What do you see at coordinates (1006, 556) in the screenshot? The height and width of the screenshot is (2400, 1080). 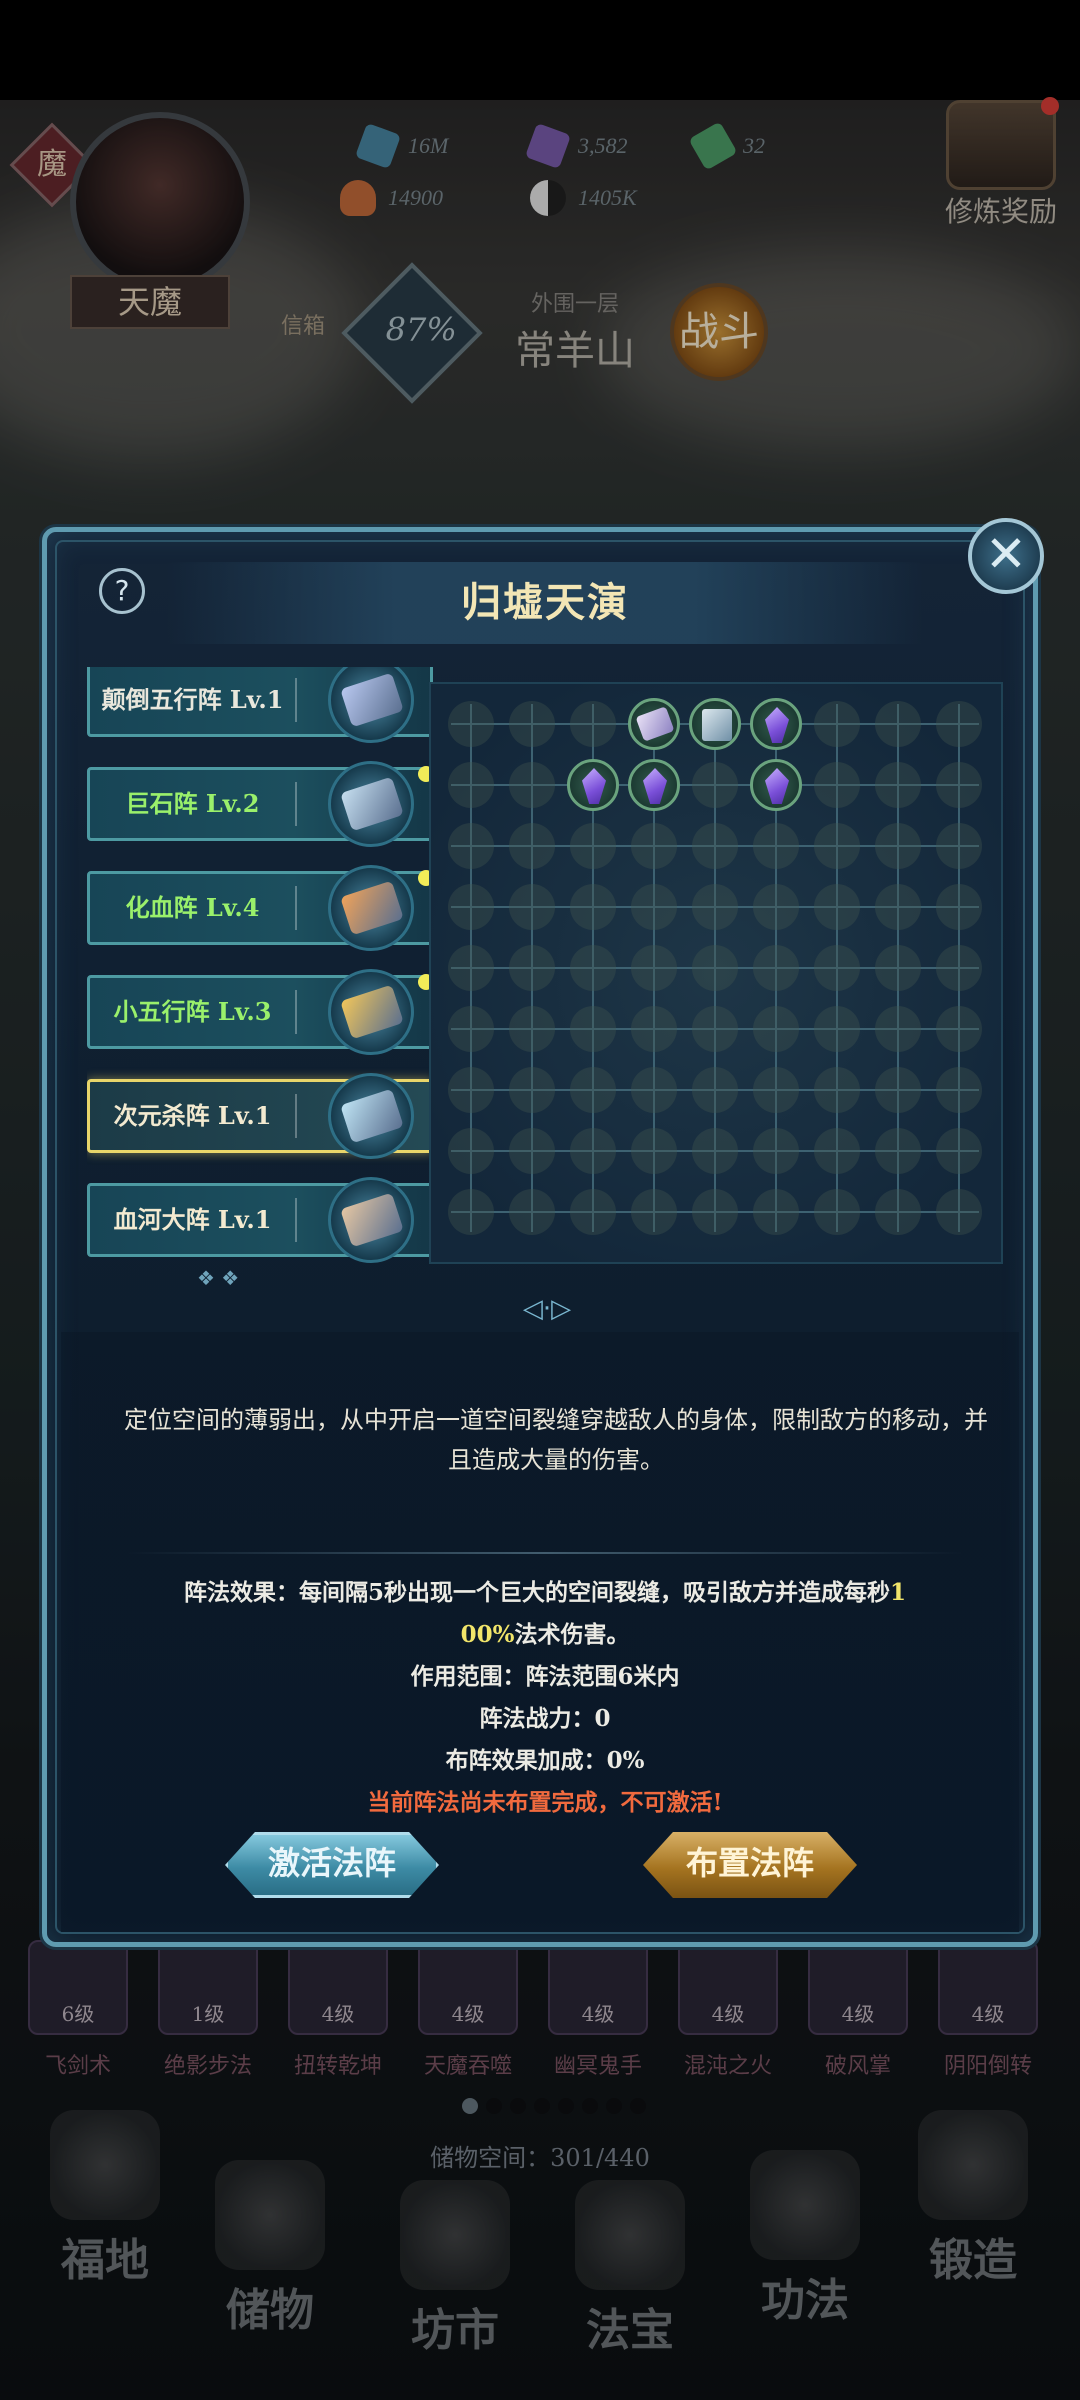 I see `close-button: ✕` at bounding box center [1006, 556].